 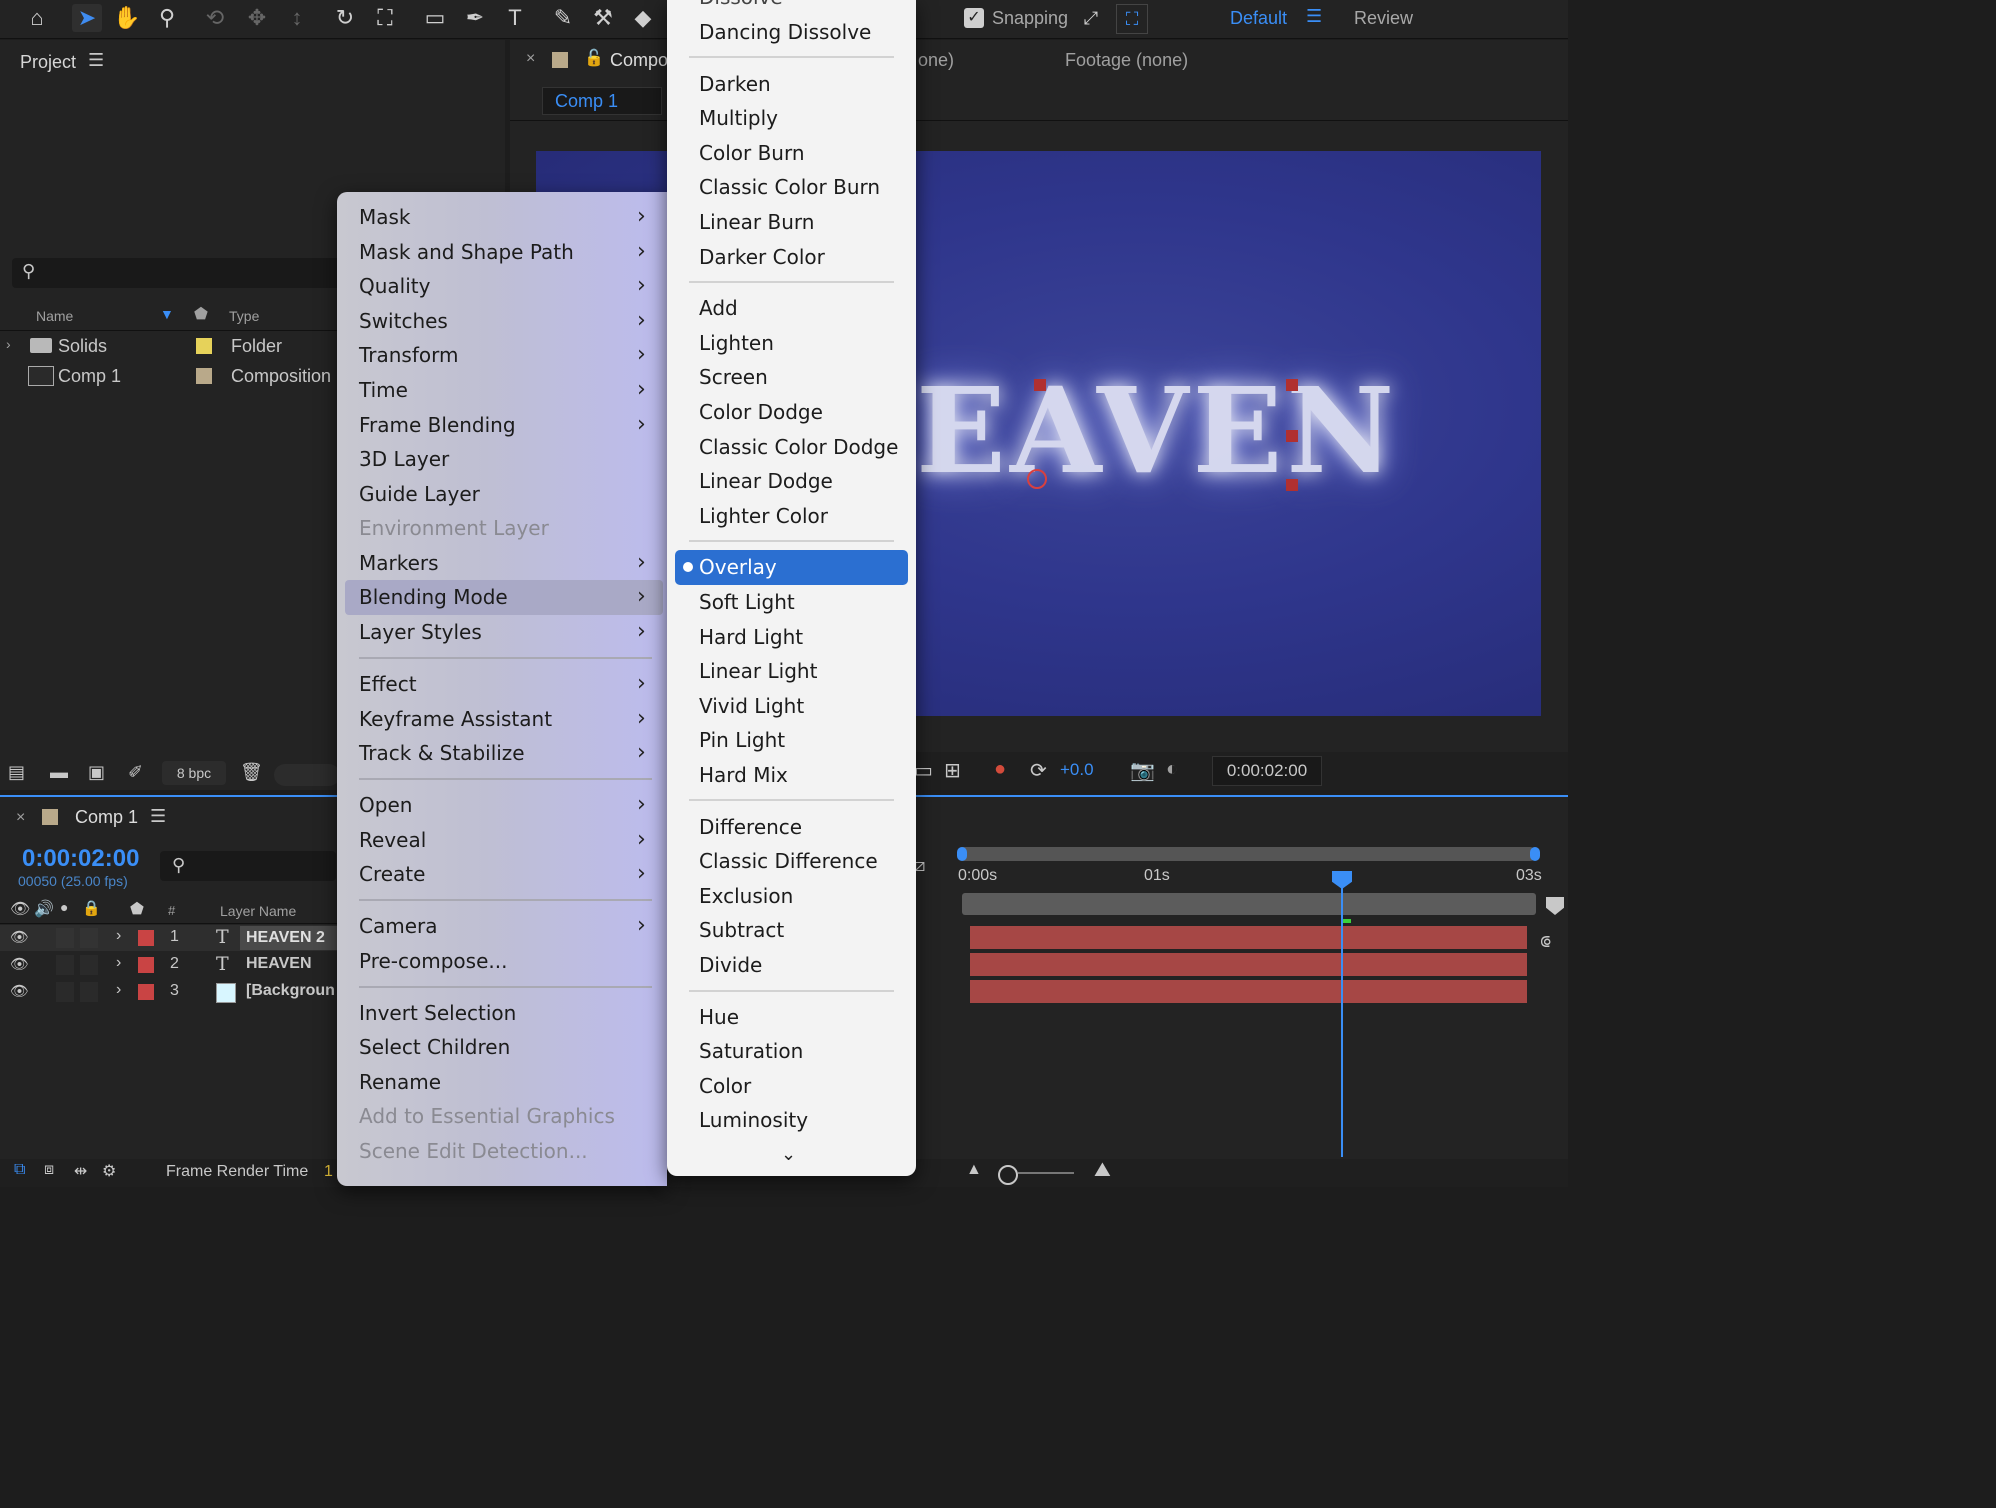 What do you see at coordinates (80, 859) in the screenshot?
I see `timeline-timecode: 0:00:02:00` at bounding box center [80, 859].